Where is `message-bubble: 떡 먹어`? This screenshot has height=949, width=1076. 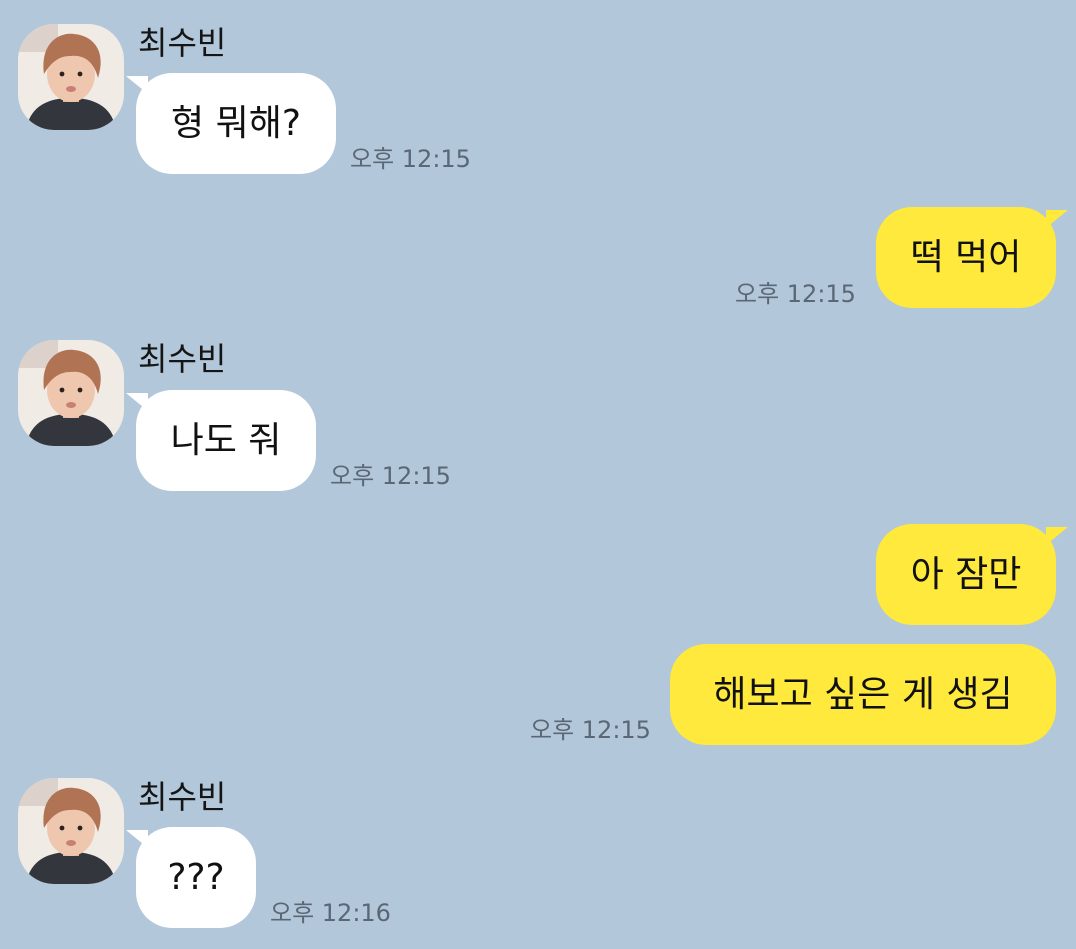
message-bubble: 떡 먹어 is located at coordinates (966, 257).